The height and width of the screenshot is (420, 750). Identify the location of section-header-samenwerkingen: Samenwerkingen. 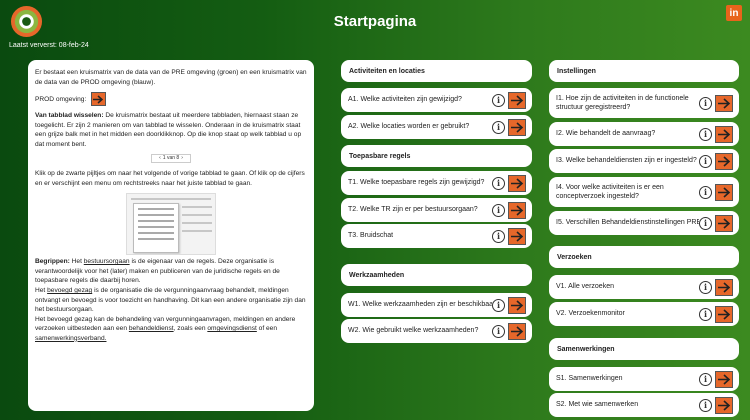
(644, 349).